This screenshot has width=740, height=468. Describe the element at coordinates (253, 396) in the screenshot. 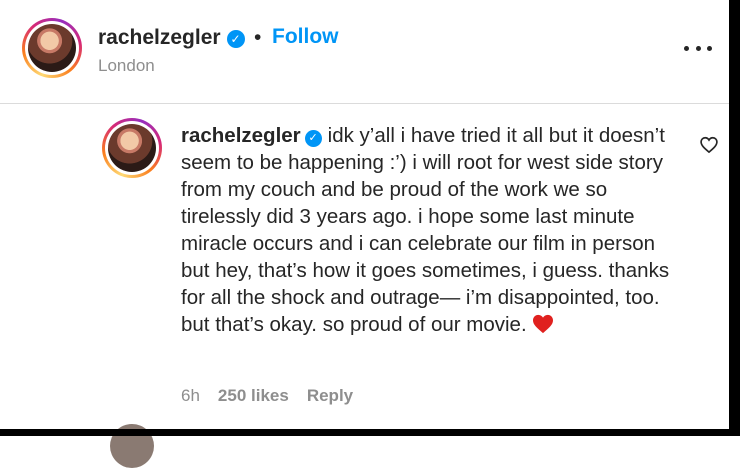

I see `comment-likes: 250 likes` at that location.